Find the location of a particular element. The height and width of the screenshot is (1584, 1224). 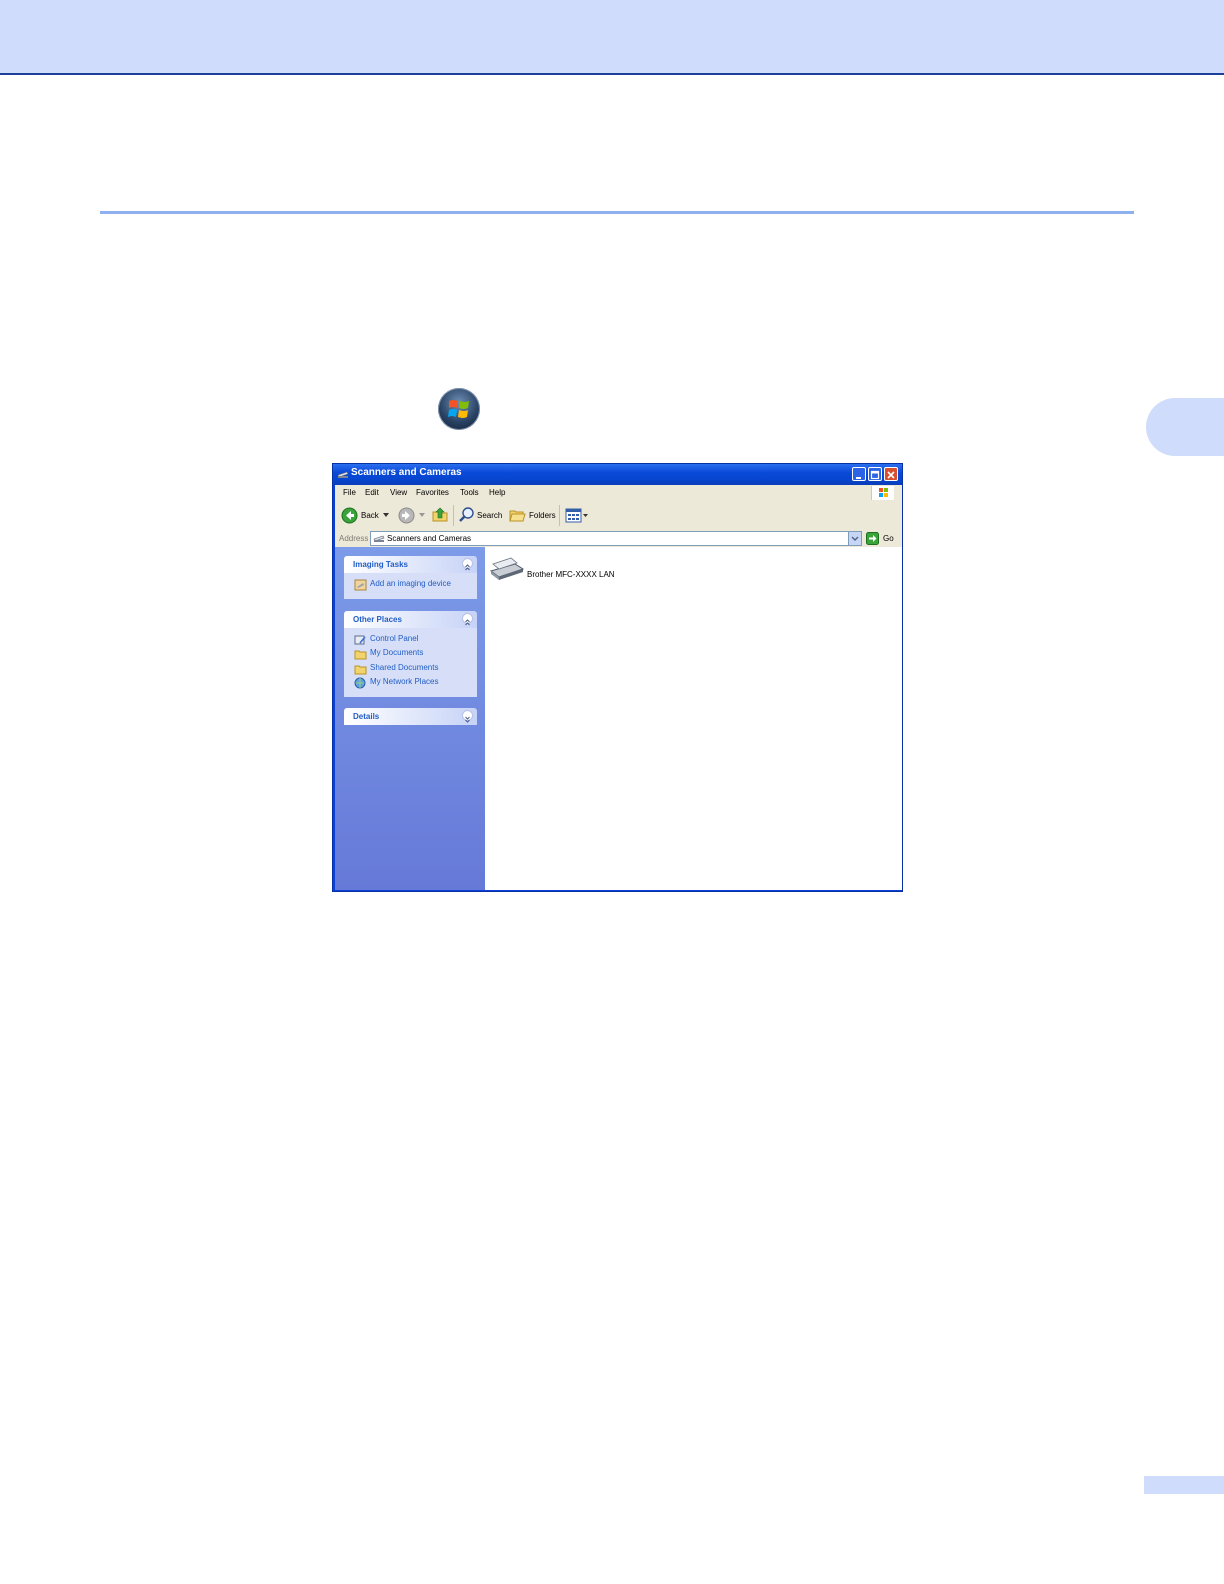

my-network-places-link: My Network Places is located at coordinates (396, 682).